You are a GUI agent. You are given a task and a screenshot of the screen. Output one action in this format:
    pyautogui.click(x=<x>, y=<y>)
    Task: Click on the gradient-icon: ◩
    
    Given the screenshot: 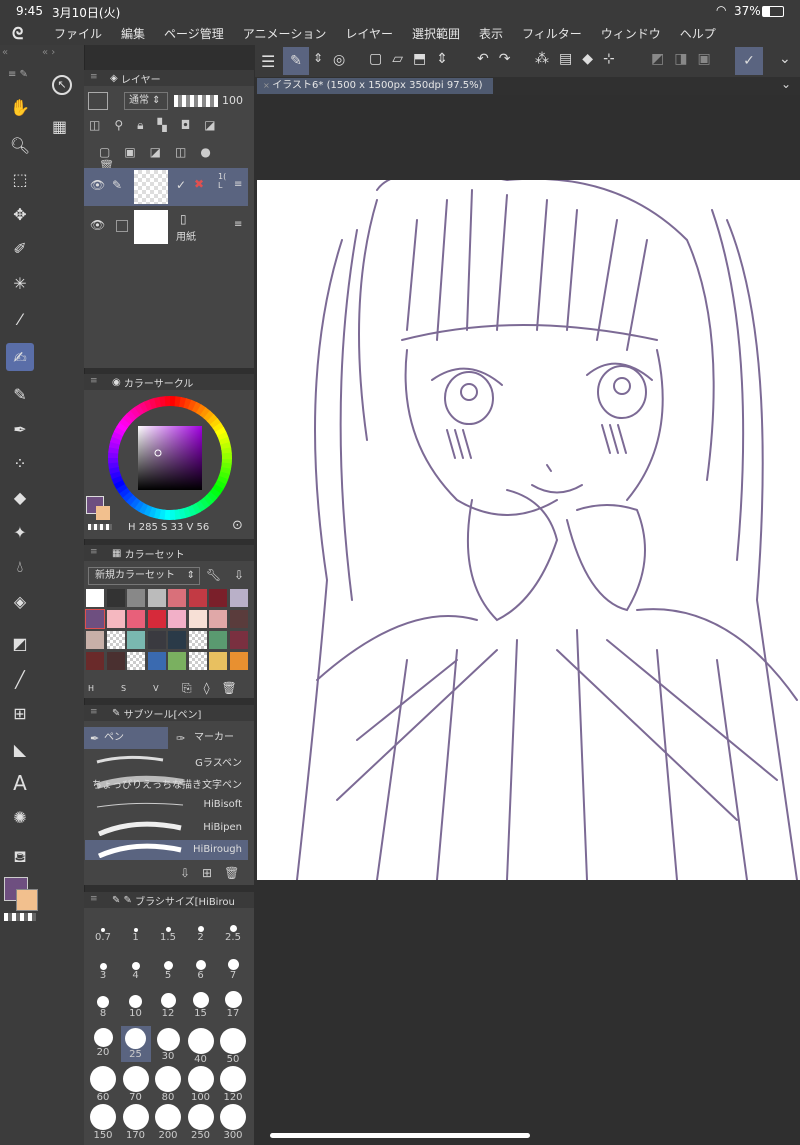 What is the action you would take?
    pyautogui.click(x=20, y=643)
    